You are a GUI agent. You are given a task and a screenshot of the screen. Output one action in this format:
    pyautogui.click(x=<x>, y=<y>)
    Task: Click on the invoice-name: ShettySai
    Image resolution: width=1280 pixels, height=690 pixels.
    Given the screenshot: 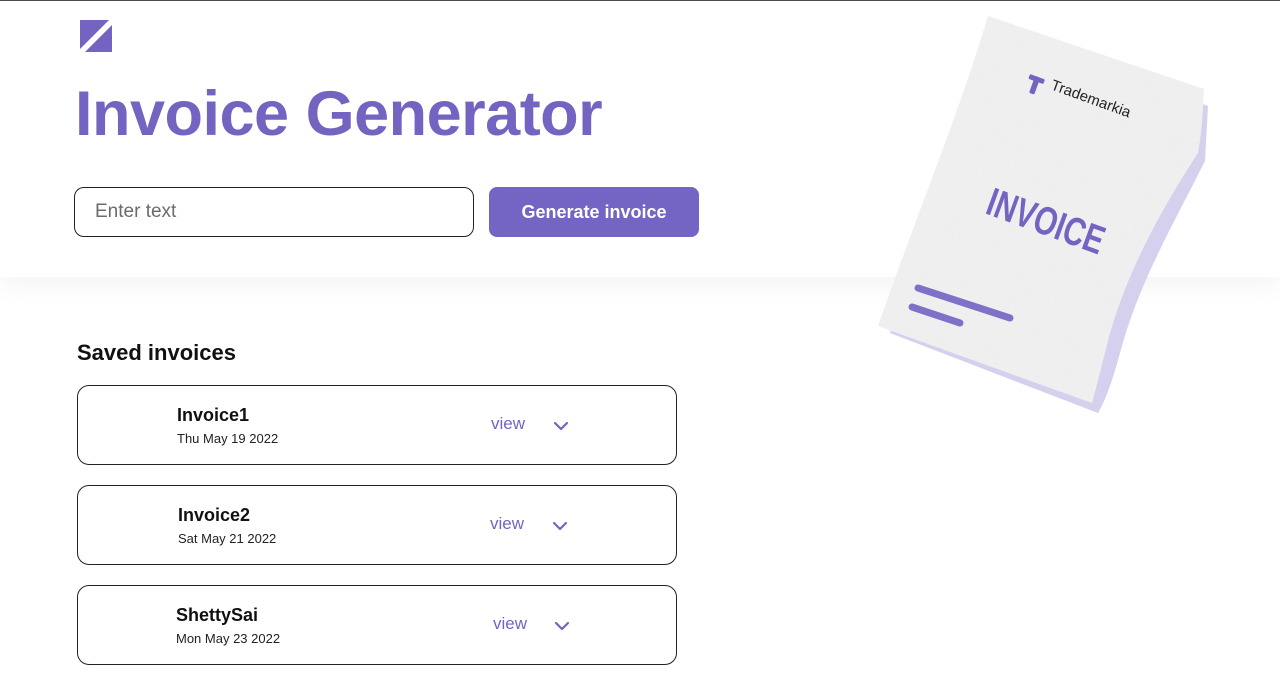 What is the action you would take?
    pyautogui.click(x=217, y=615)
    